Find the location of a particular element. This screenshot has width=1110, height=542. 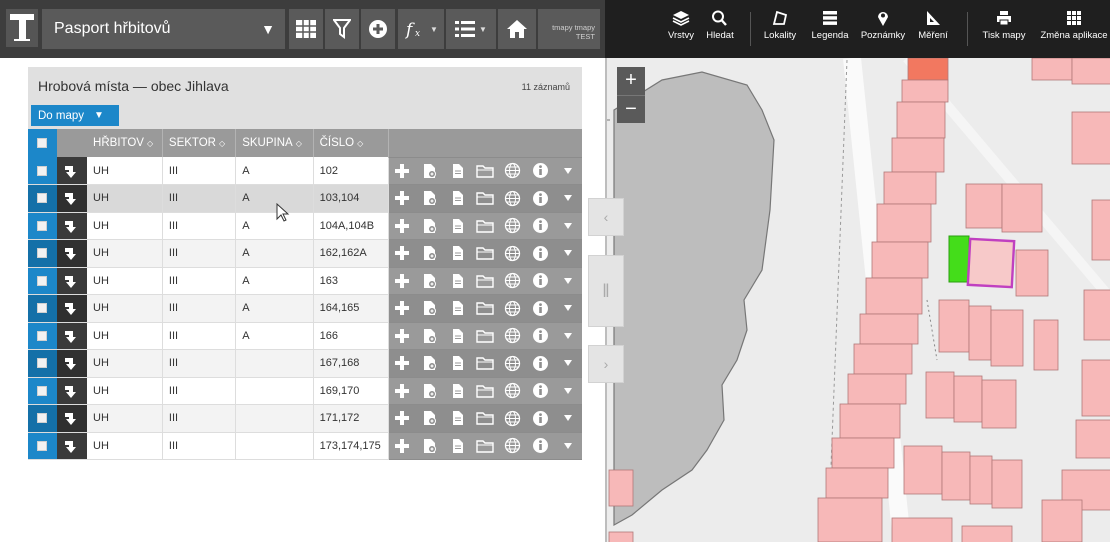

table-row: UH III A 162,162A is located at coordinates (305, 253).